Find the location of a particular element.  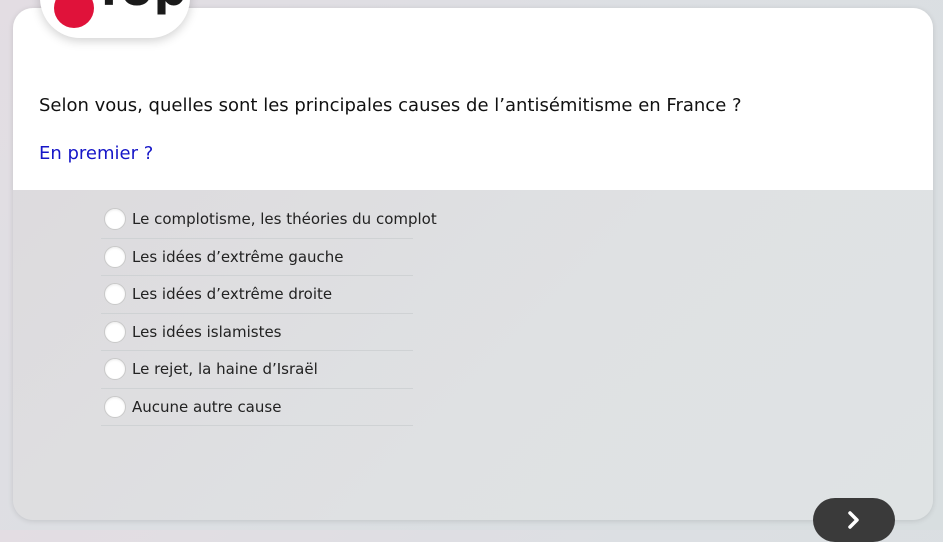

option-label: Le complotisme, les théories du complot is located at coordinates (284, 219).